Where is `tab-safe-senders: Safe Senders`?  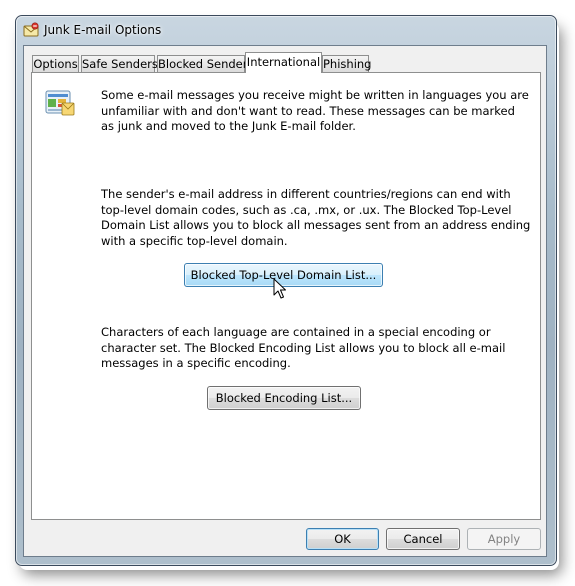 tab-safe-senders: Safe Senders is located at coordinates (119, 64).